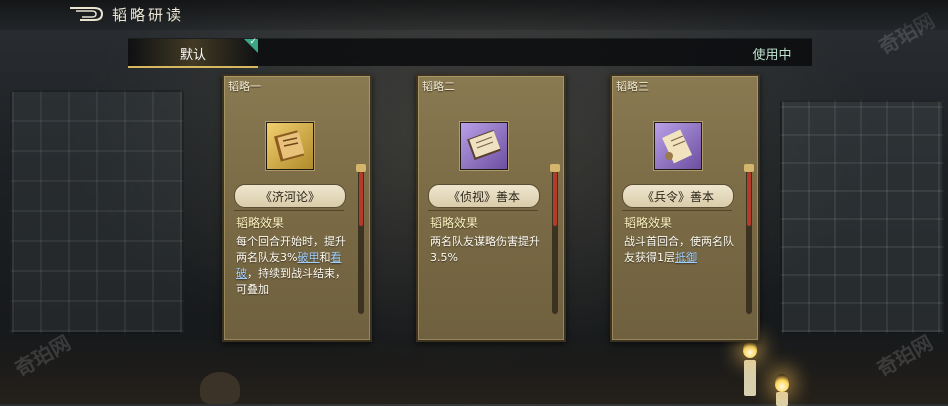 The width and height of the screenshot is (948, 406). What do you see at coordinates (485, 249) in the screenshot?
I see `desc-text: 两名队友谋略伤害提升3.5%` at bounding box center [485, 249].